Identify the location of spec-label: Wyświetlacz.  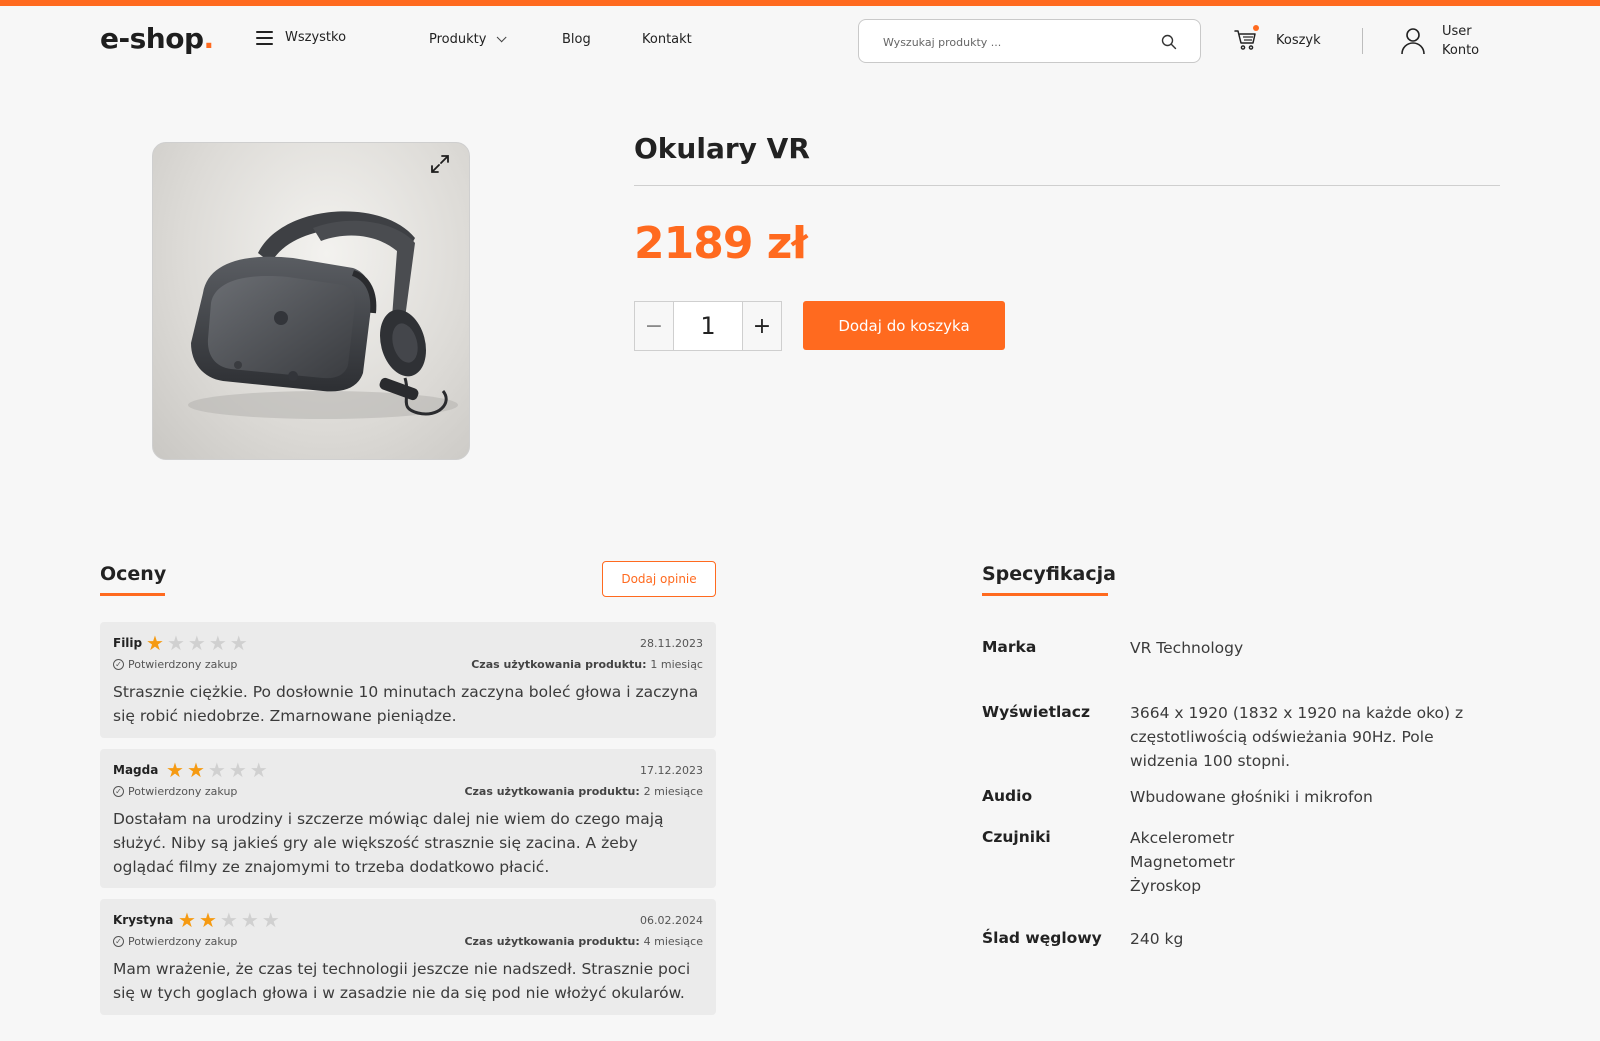
(1036, 712).